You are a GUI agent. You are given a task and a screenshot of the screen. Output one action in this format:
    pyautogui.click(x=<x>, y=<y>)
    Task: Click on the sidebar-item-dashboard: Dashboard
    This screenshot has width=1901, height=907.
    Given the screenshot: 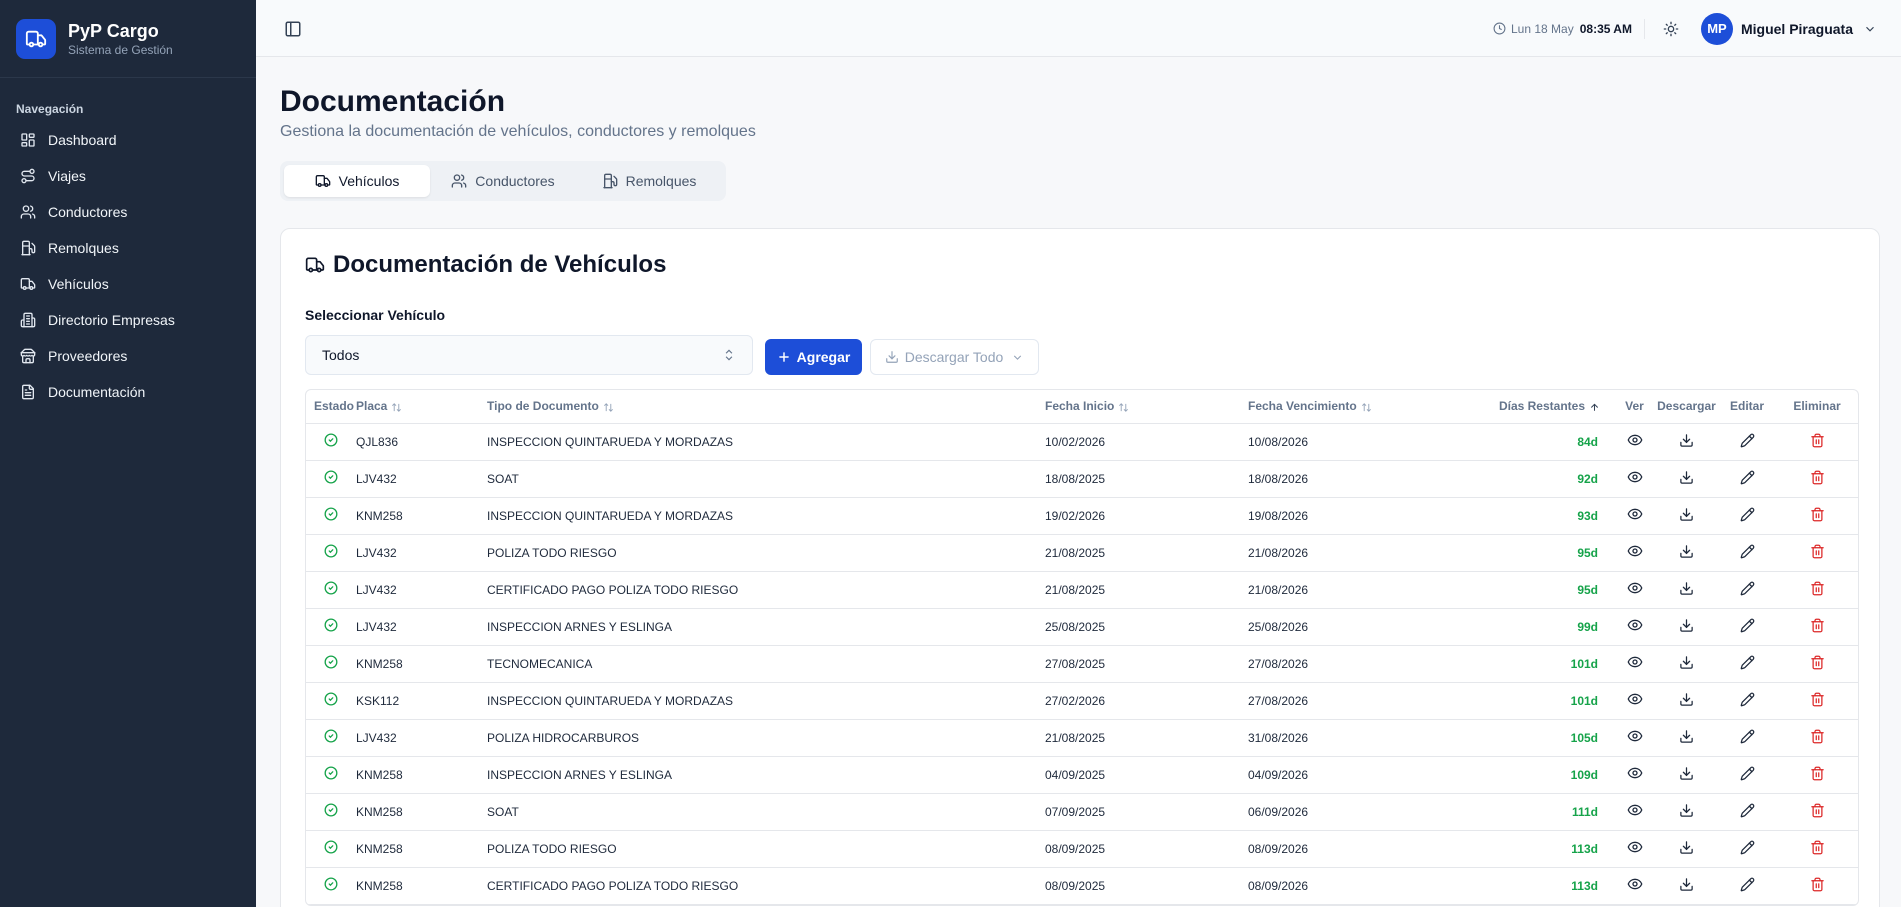 What is the action you would take?
    pyautogui.click(x=128, y=140)
    